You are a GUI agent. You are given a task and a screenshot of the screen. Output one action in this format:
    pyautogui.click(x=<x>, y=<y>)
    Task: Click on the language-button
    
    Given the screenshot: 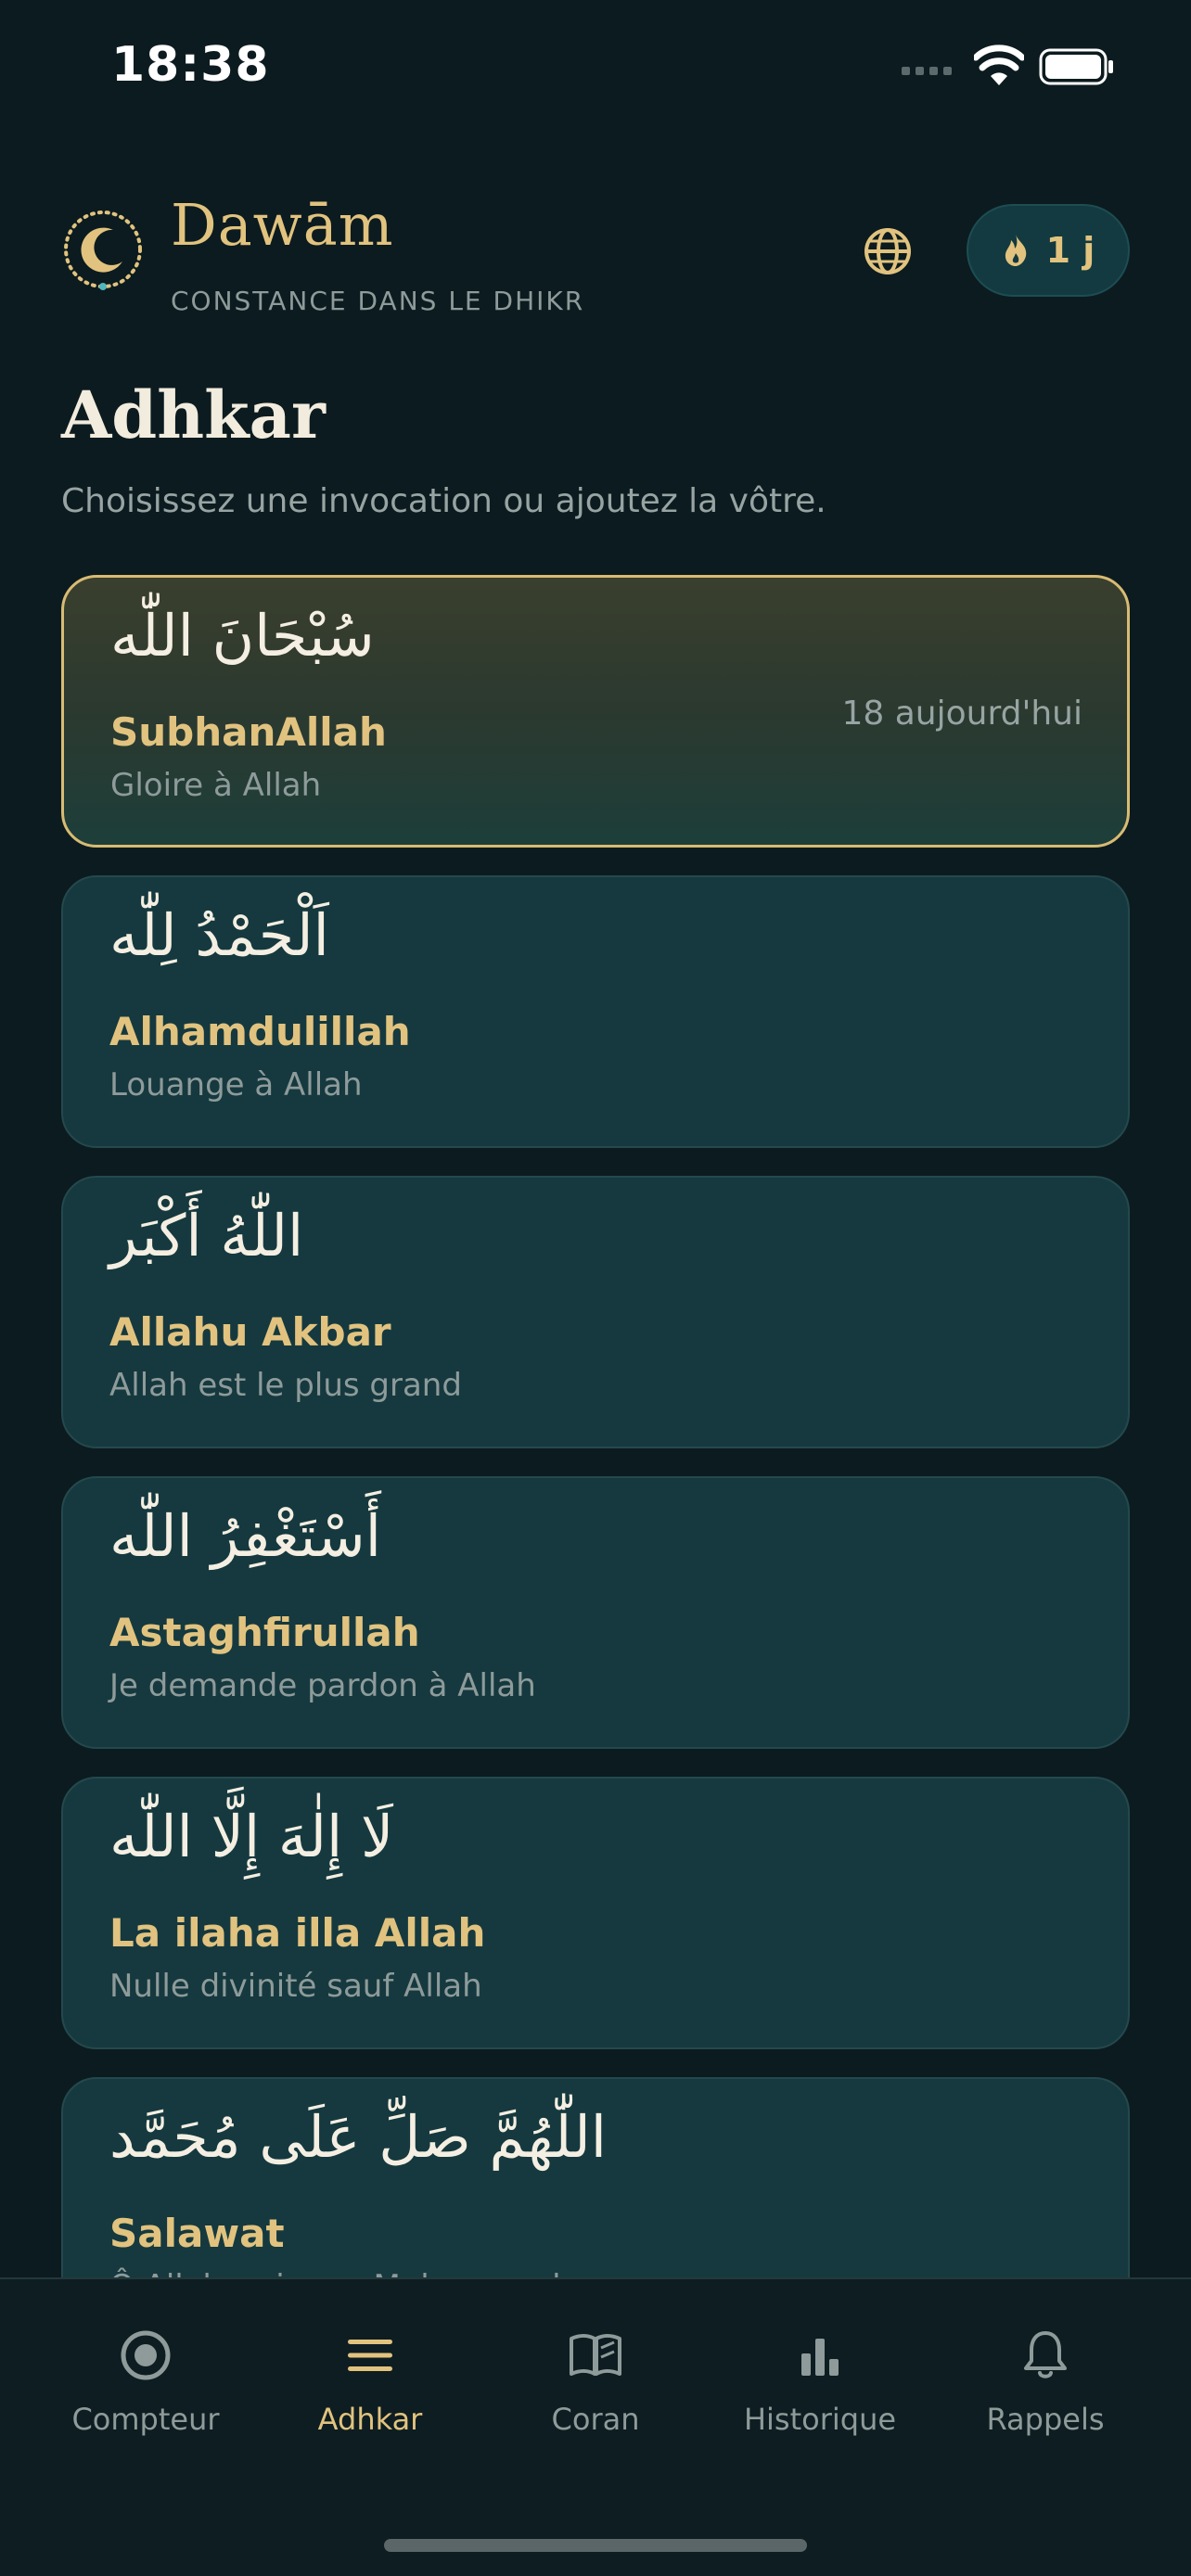 What is the action you would take?
    pyautogui.click(x=887, y=251)
    